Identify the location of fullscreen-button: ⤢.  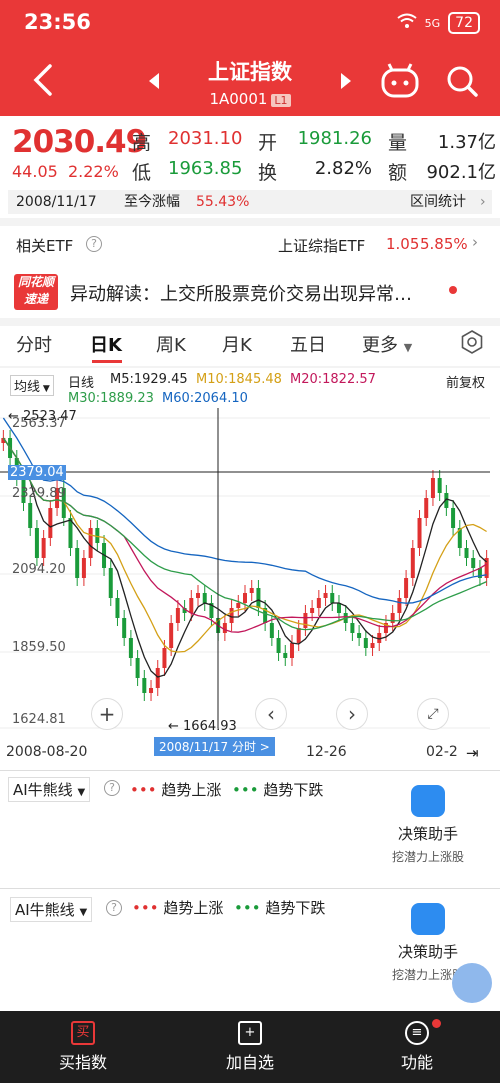
(433, 714).